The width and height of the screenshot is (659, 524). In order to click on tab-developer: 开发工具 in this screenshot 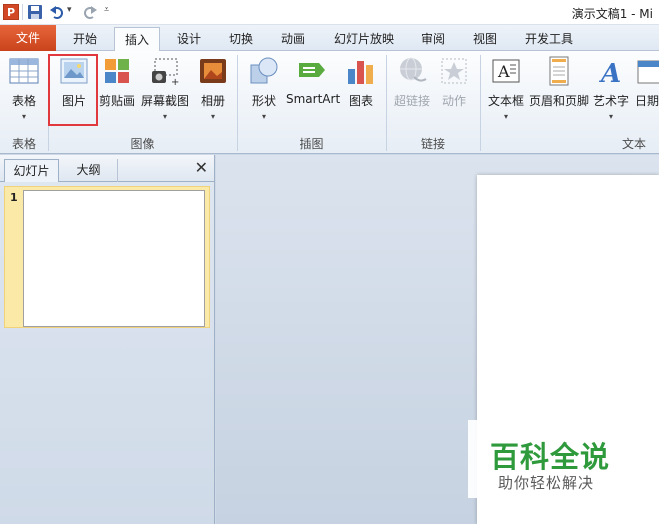, I will do `click(549, 39)`.